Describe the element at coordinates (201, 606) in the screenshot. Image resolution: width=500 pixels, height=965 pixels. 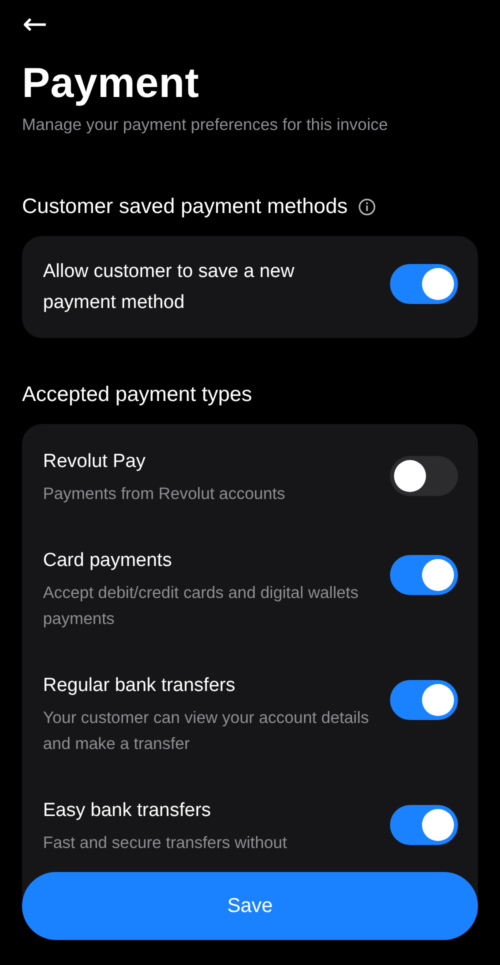
I see `setting-description: Accept debit/credit cards and digital wallets payments` at that location.